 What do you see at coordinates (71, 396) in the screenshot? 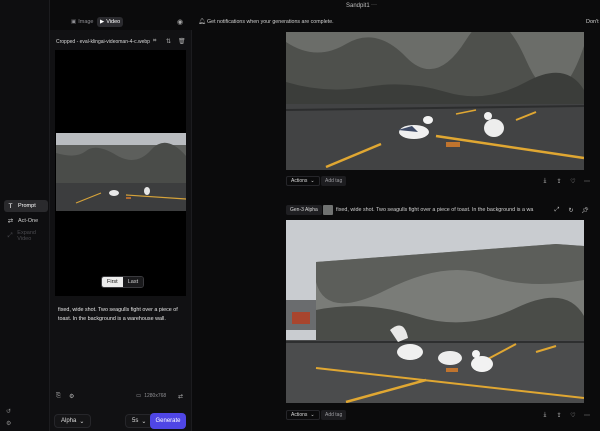
I see `camera-control-icon: ⚙` at bounding box center [71, 396].